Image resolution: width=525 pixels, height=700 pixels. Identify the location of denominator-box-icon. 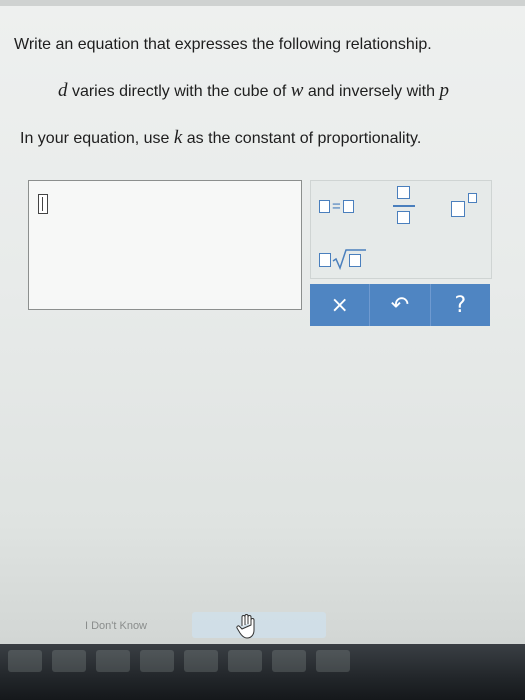
(403, 217).